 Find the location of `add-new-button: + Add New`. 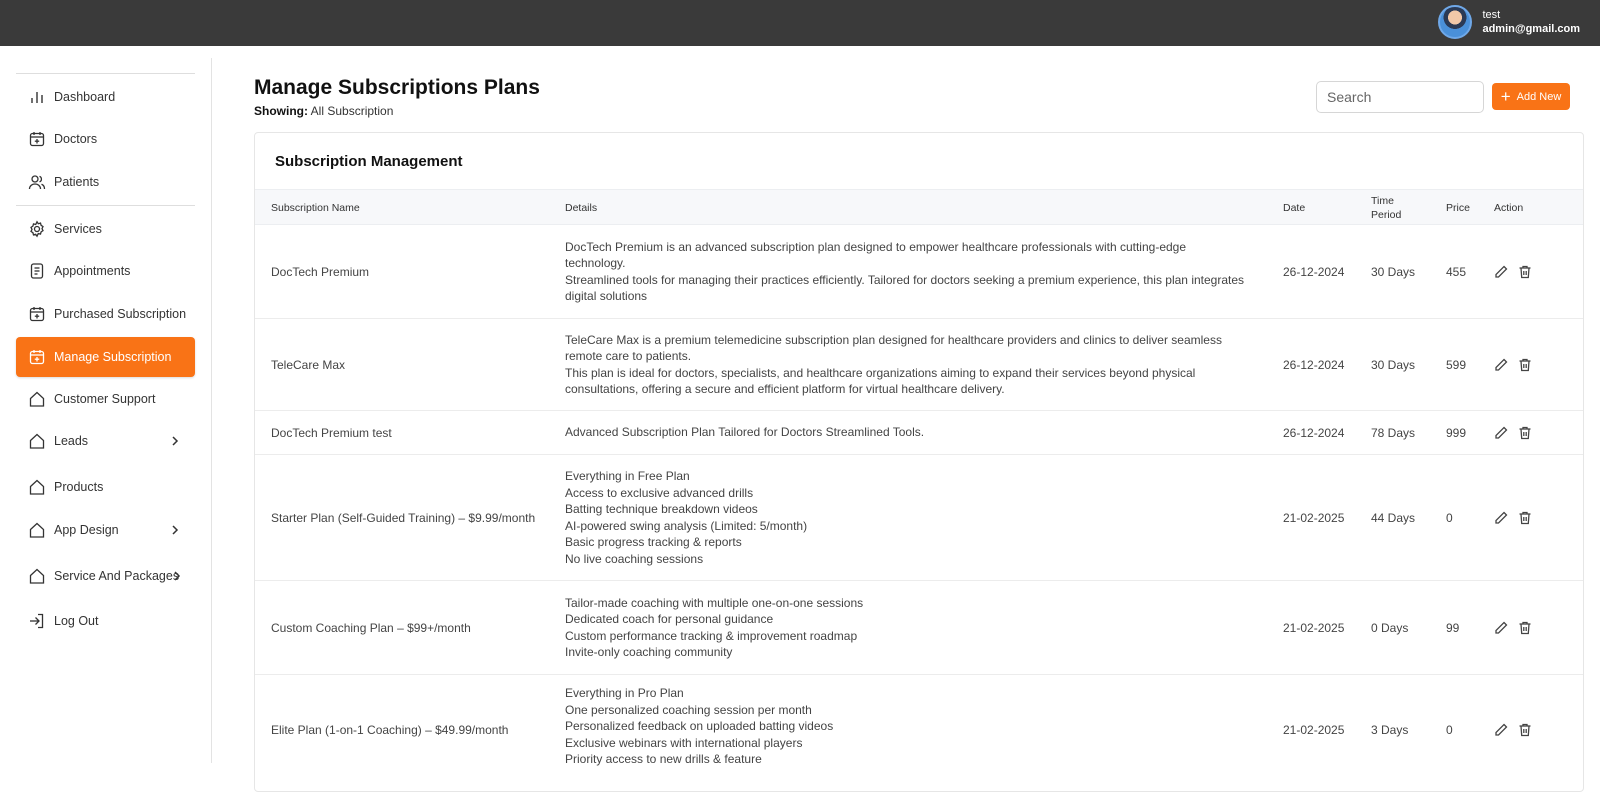

add-new-button: + Add New is located at coordinates (1531, 96).